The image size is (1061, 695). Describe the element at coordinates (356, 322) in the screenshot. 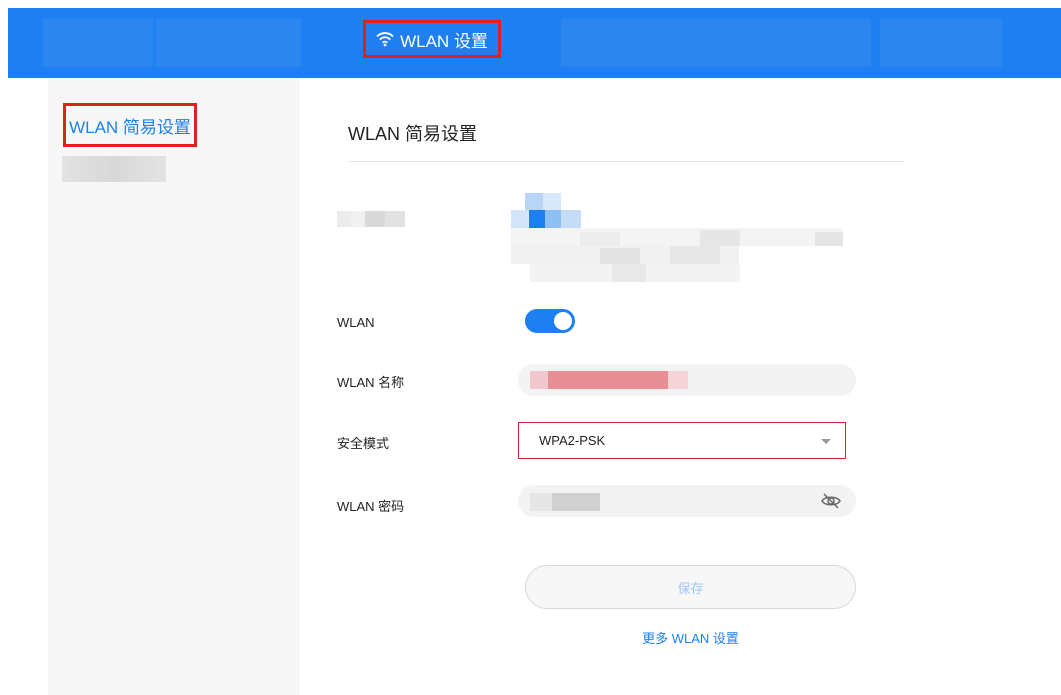

I see `wlan-label: WLAN` at that location.